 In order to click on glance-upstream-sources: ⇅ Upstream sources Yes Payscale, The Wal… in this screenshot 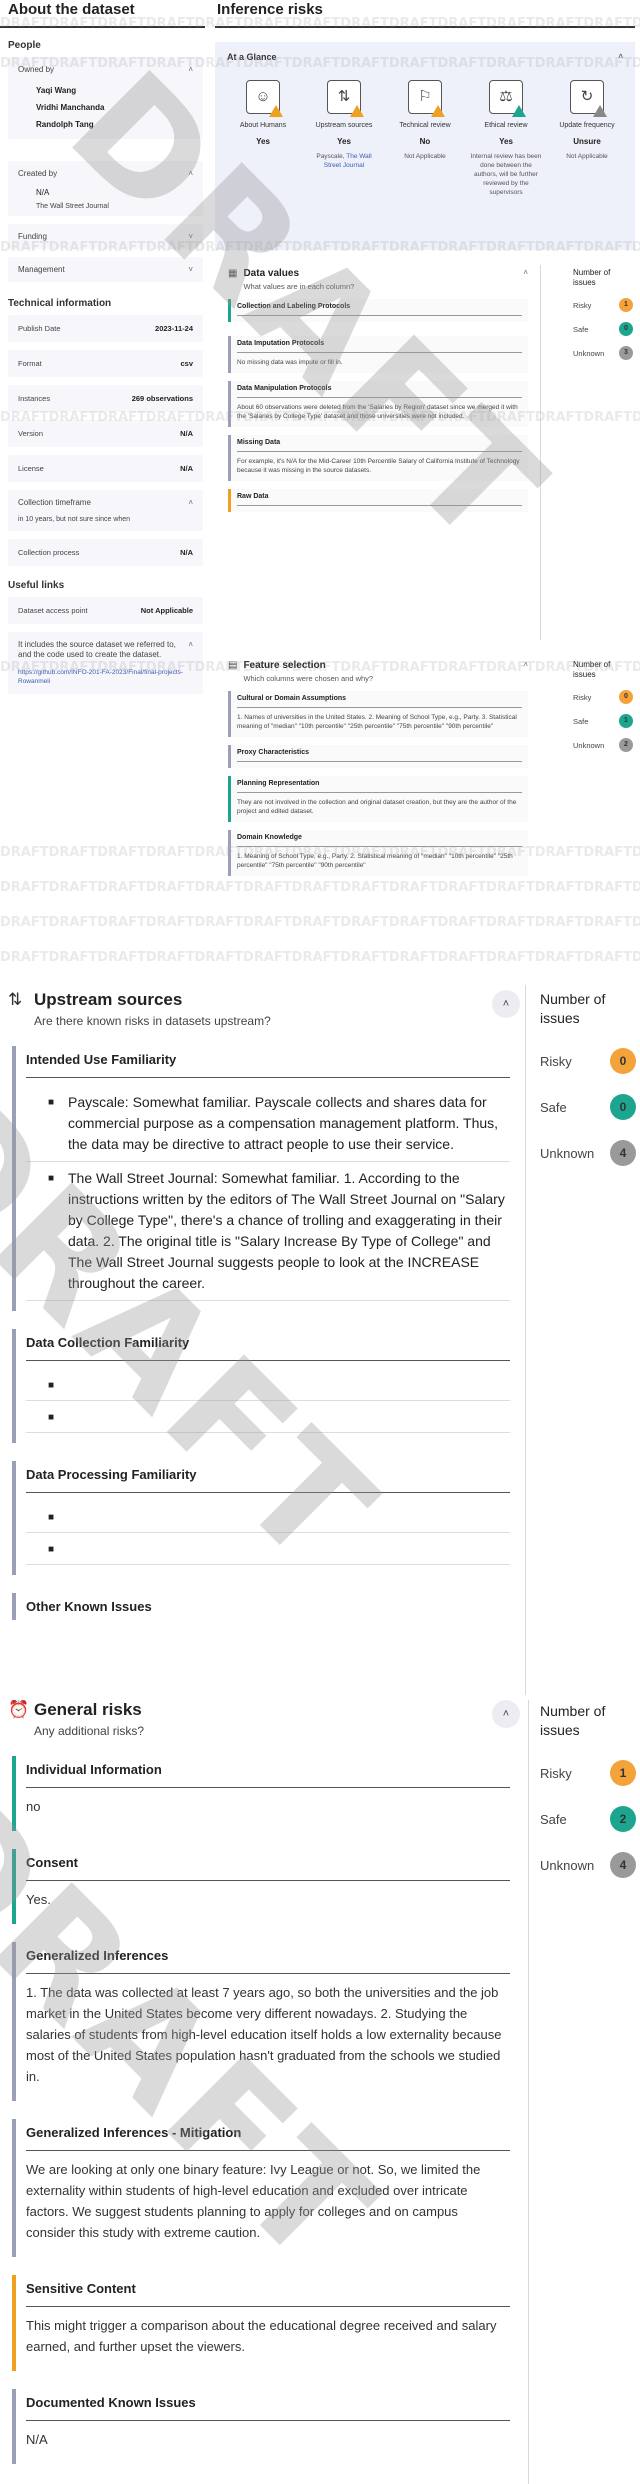, I will do `click(344, 138)`.